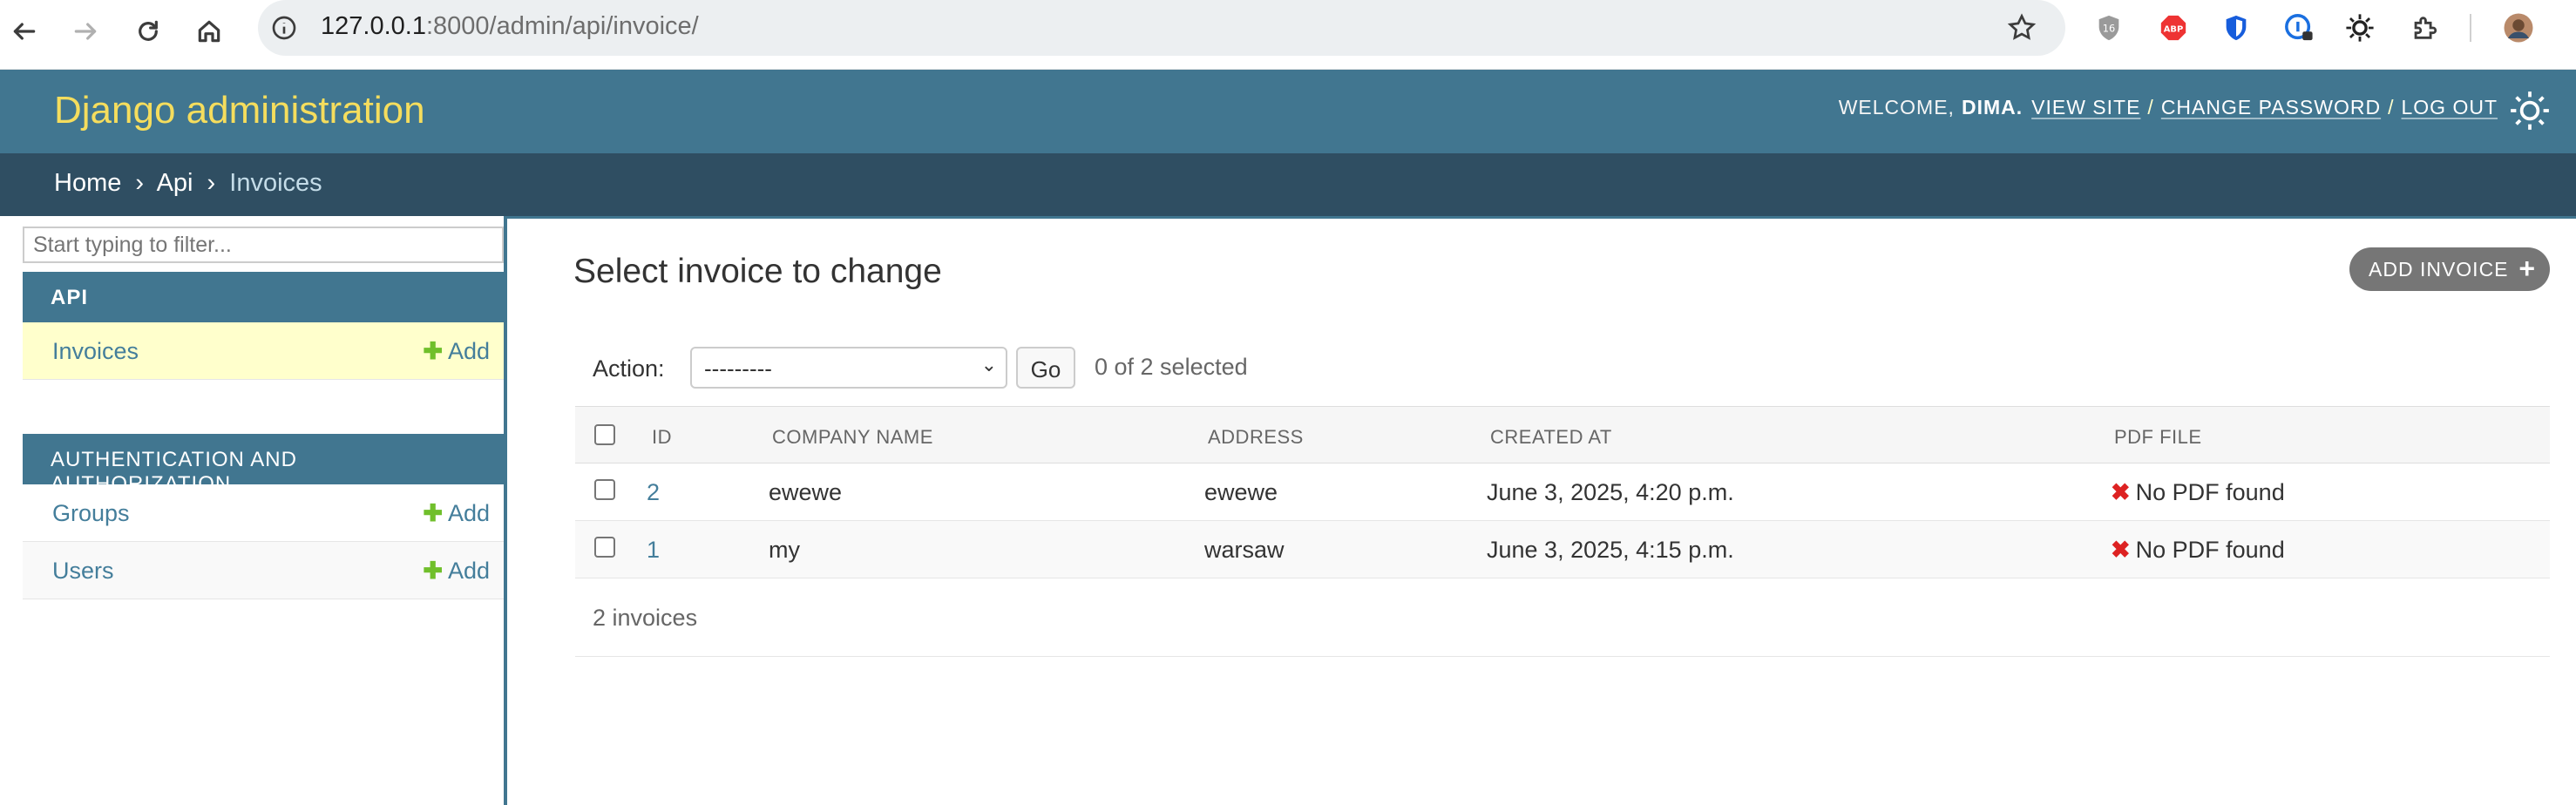 This screenshot has height=805, width=2576. What do you see at coordinates (264, 571) in the screenshot?
I see `sidebar-item-users: Users ✚ Add` at bounding box center [264, 571].